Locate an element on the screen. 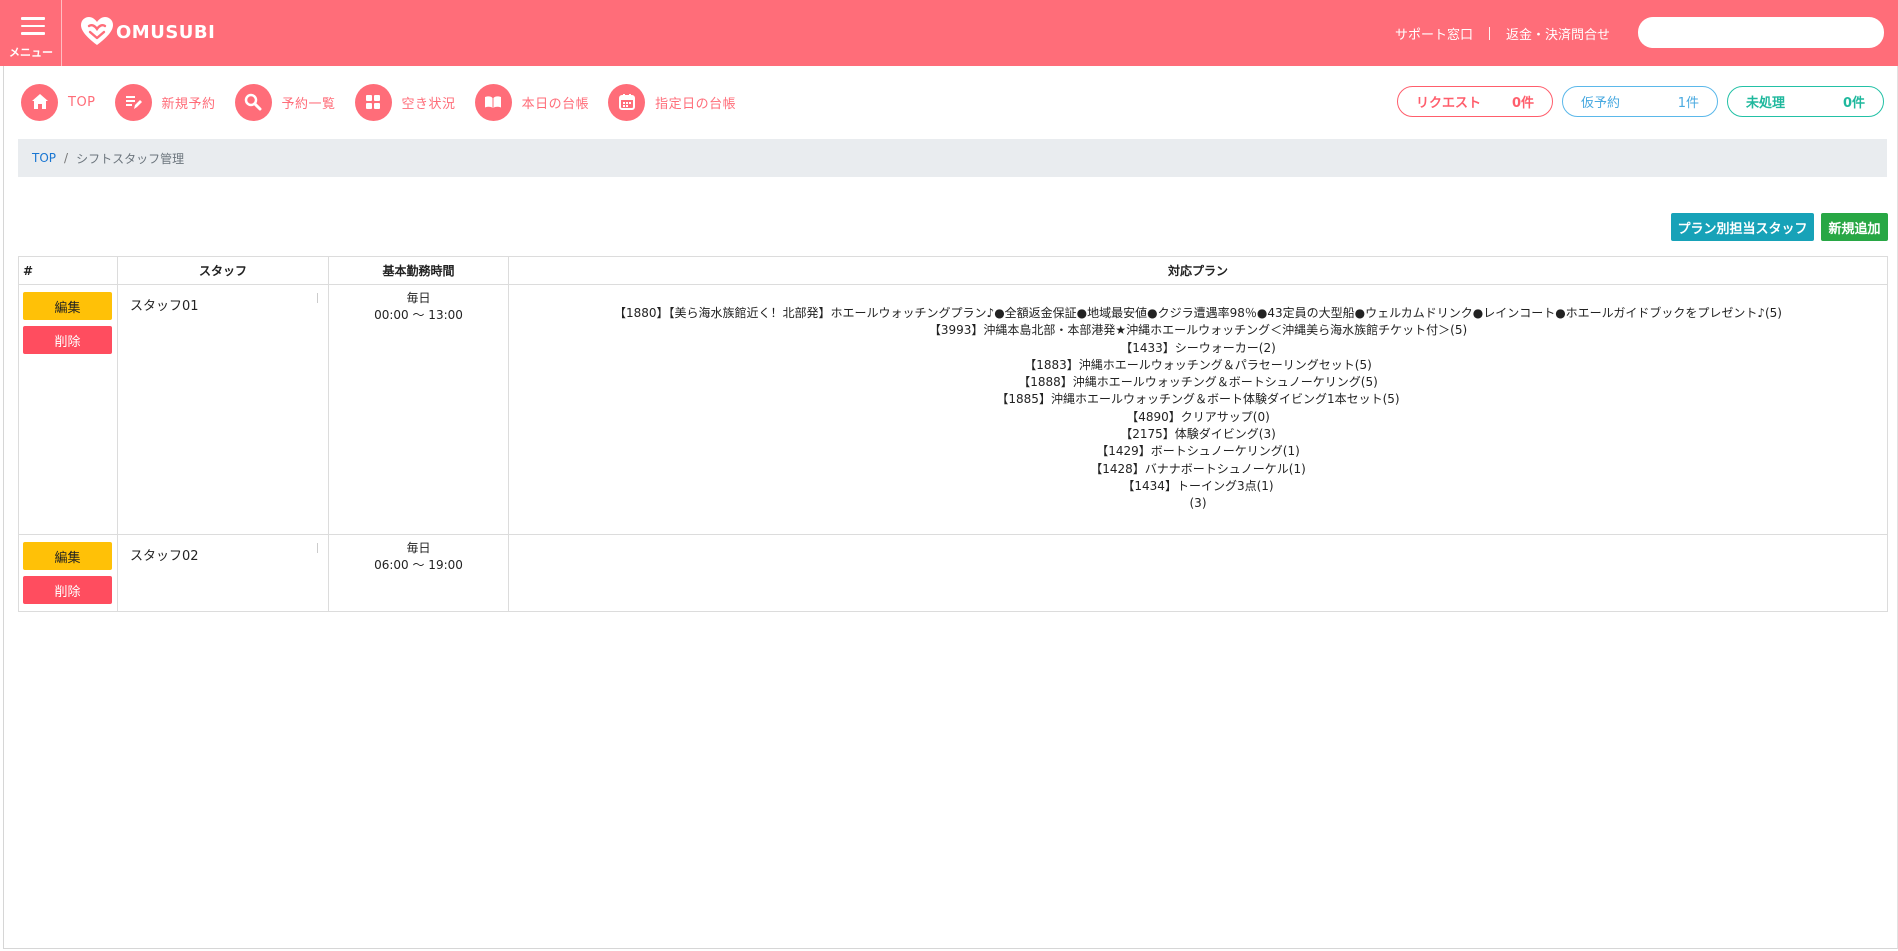  search-icon is located at coordinates (253, 102).